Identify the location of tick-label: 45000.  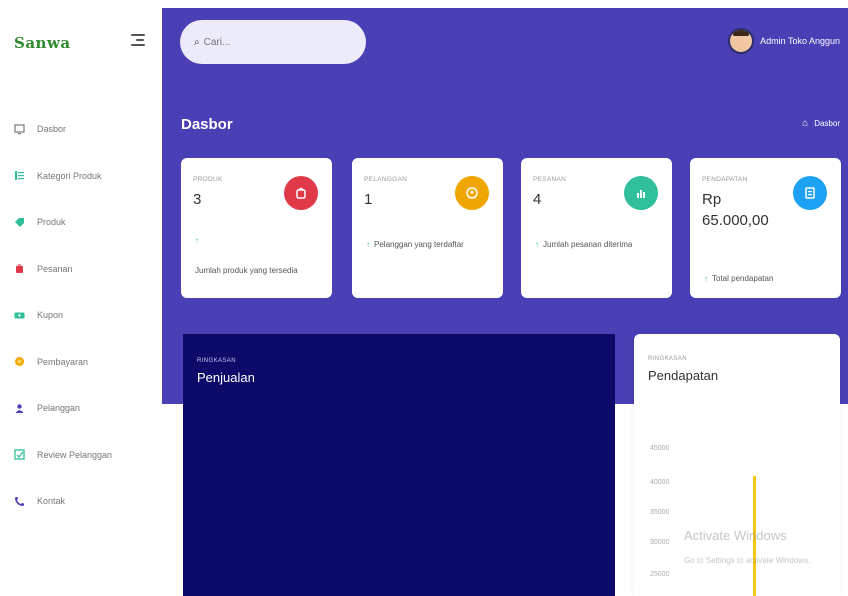
(660, 448).